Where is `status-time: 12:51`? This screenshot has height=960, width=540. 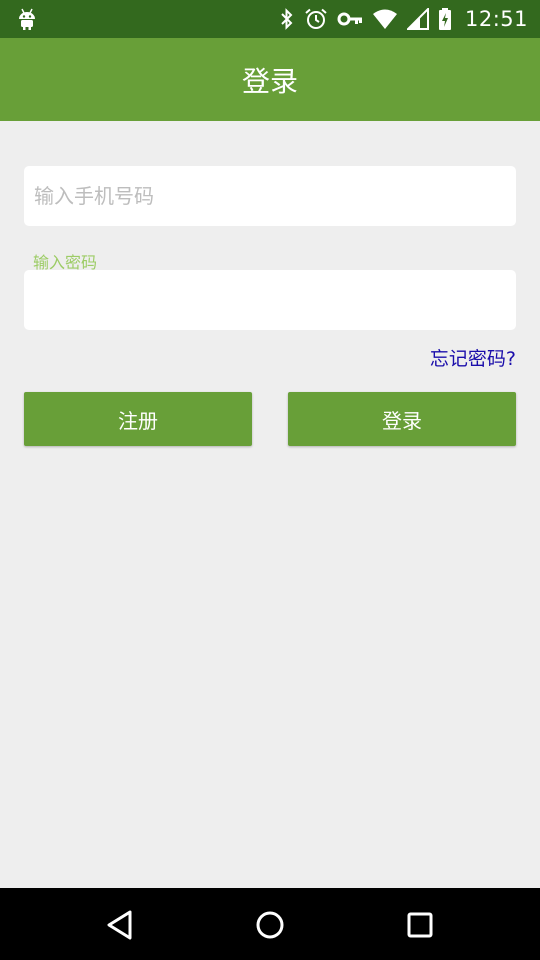 status-time: 12:51 is located at coordinates (496, 19).